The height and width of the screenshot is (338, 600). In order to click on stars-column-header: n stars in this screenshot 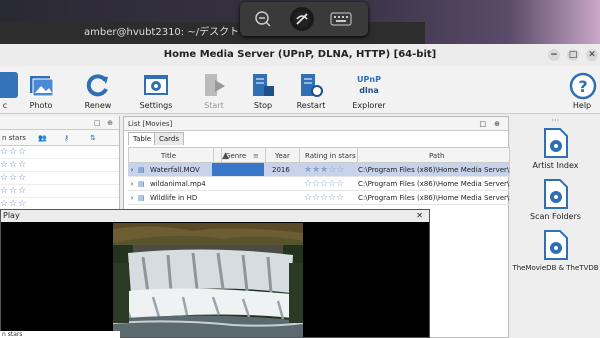, I will do `click(14, 138)`.